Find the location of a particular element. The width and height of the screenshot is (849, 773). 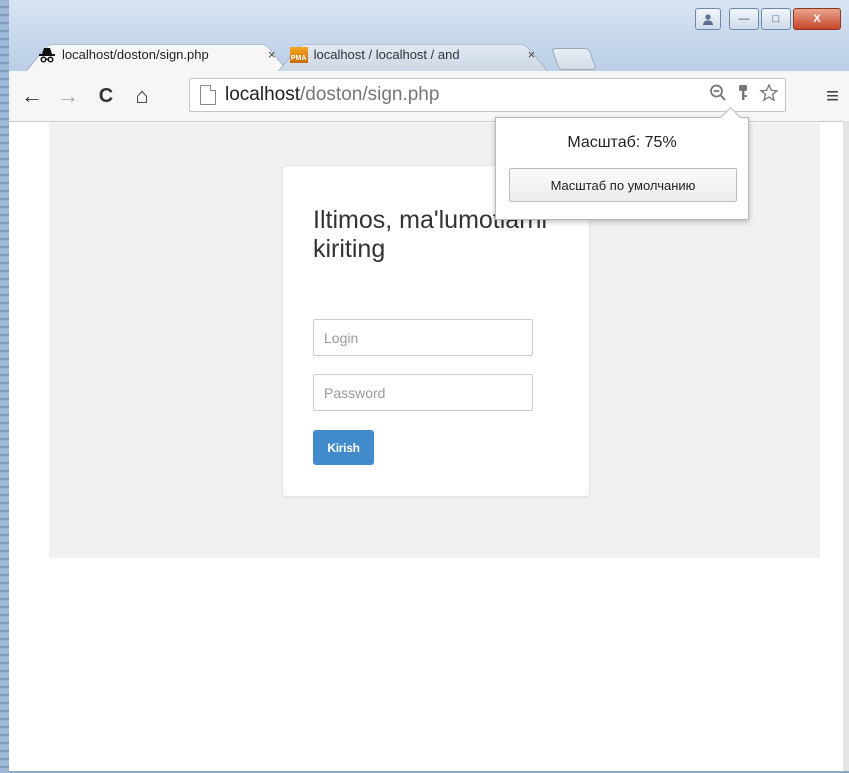

tab-phpmyadmin: PMA localhost / localhost / and × is located at coordinates (412, 54).